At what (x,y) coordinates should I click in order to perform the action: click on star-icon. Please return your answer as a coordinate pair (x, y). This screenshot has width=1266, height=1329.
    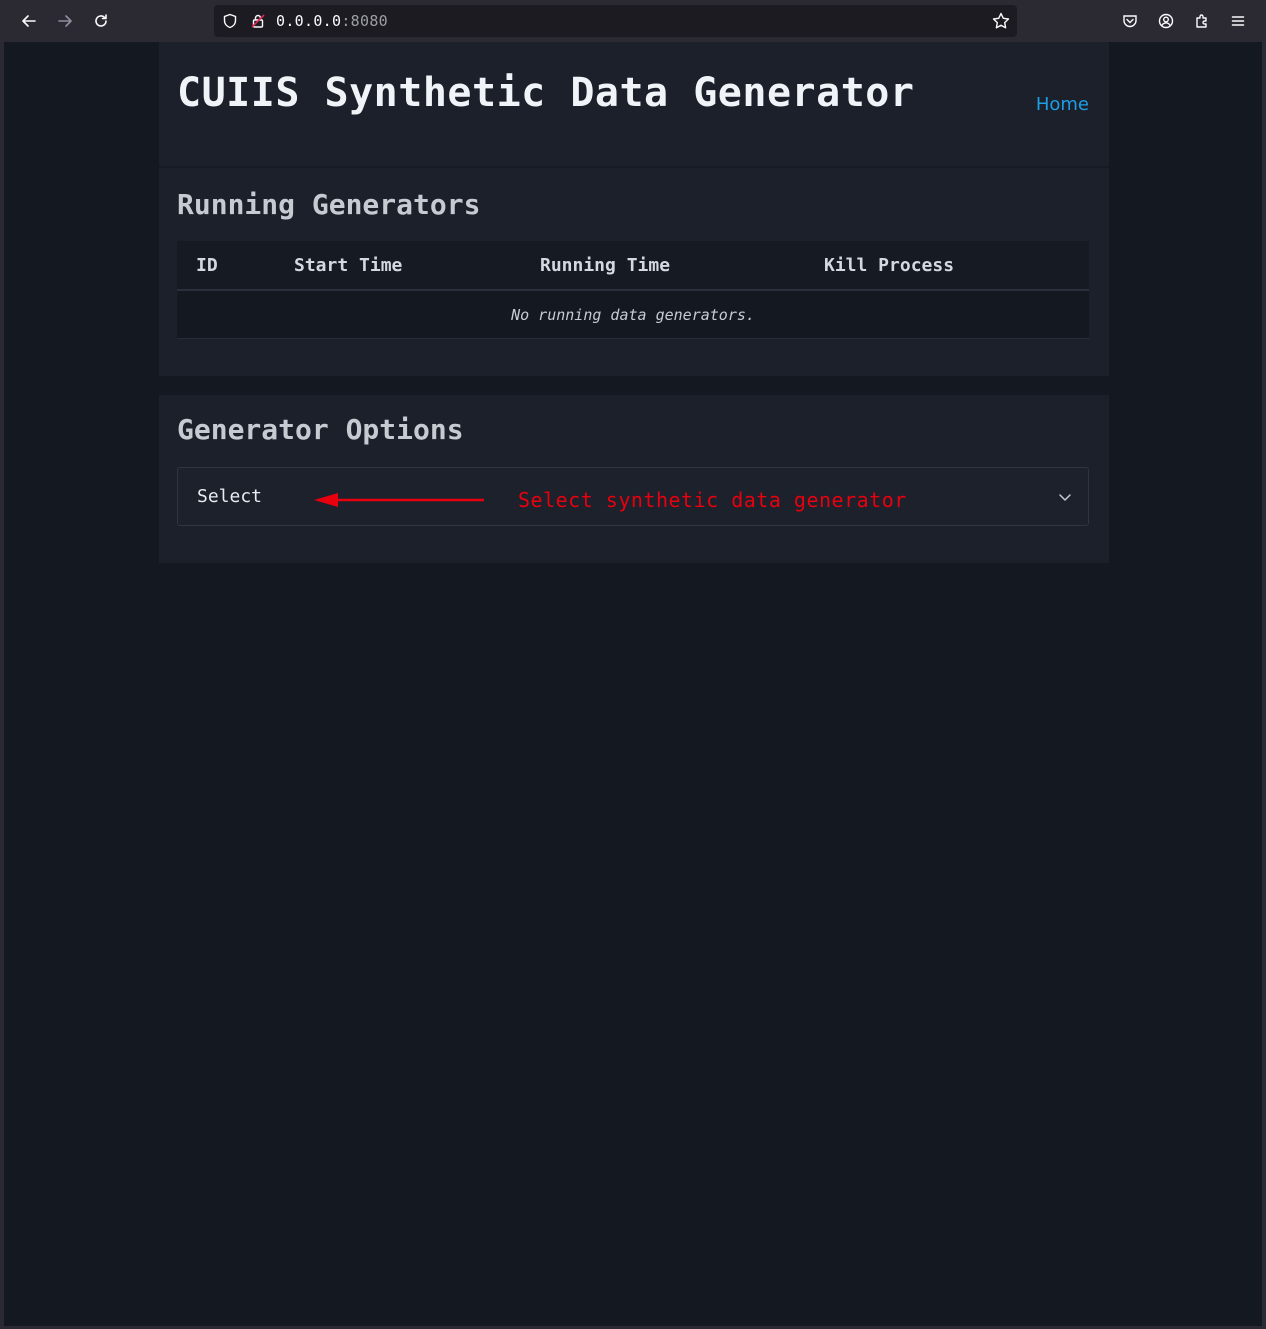
    Looking at the image, I should click on (1001, 21).